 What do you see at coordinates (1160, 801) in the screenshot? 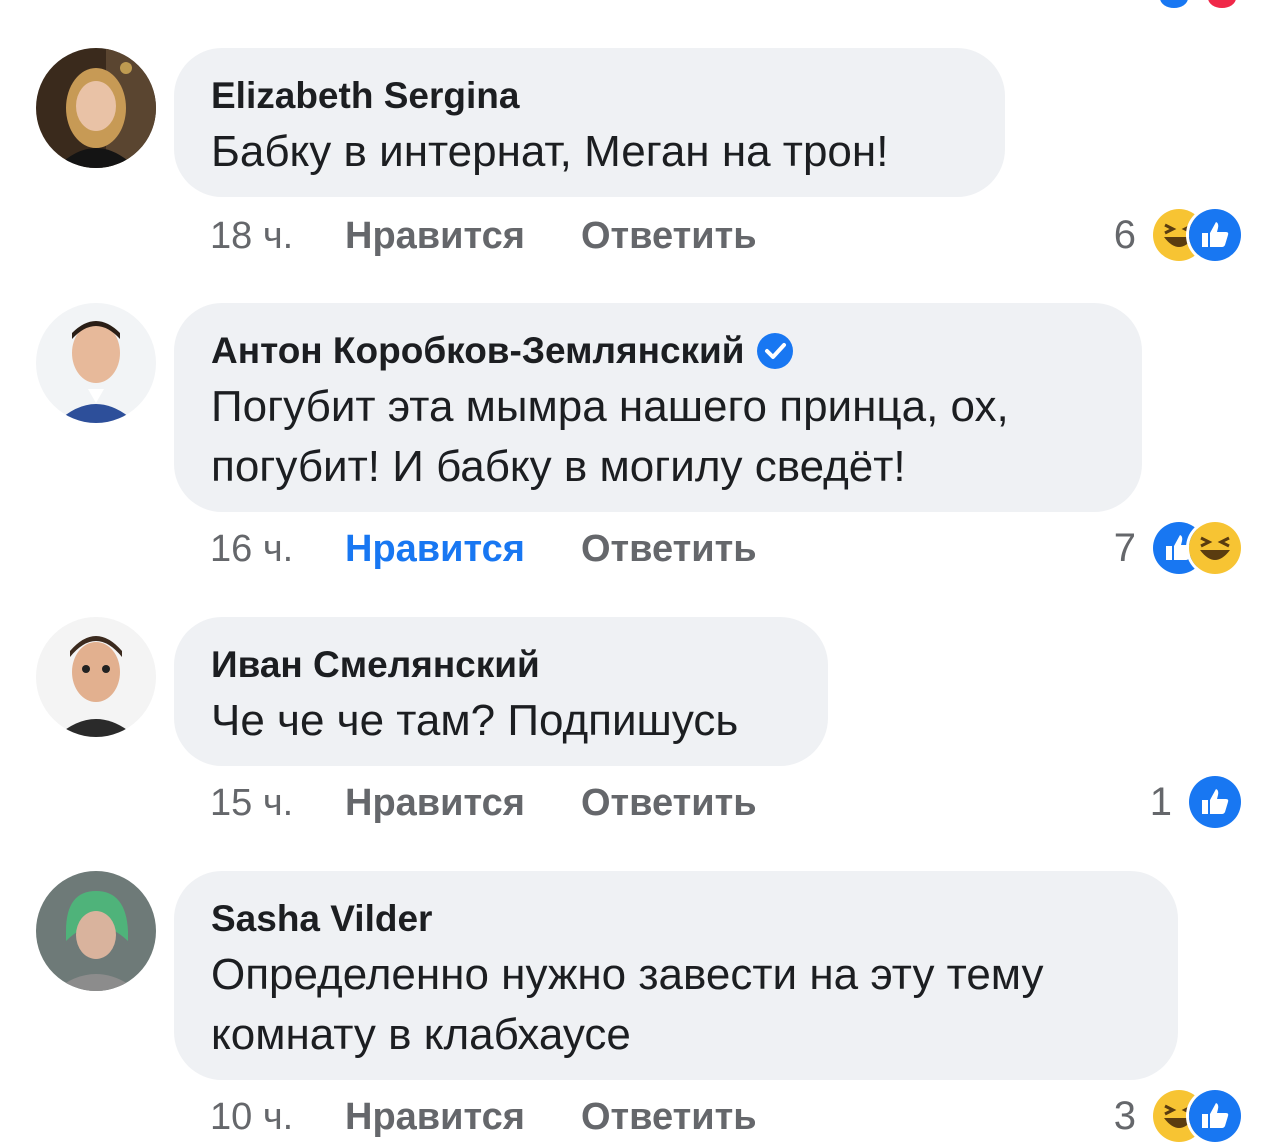
I see `reaction-count: 1` at bounding box center [1160, 801].